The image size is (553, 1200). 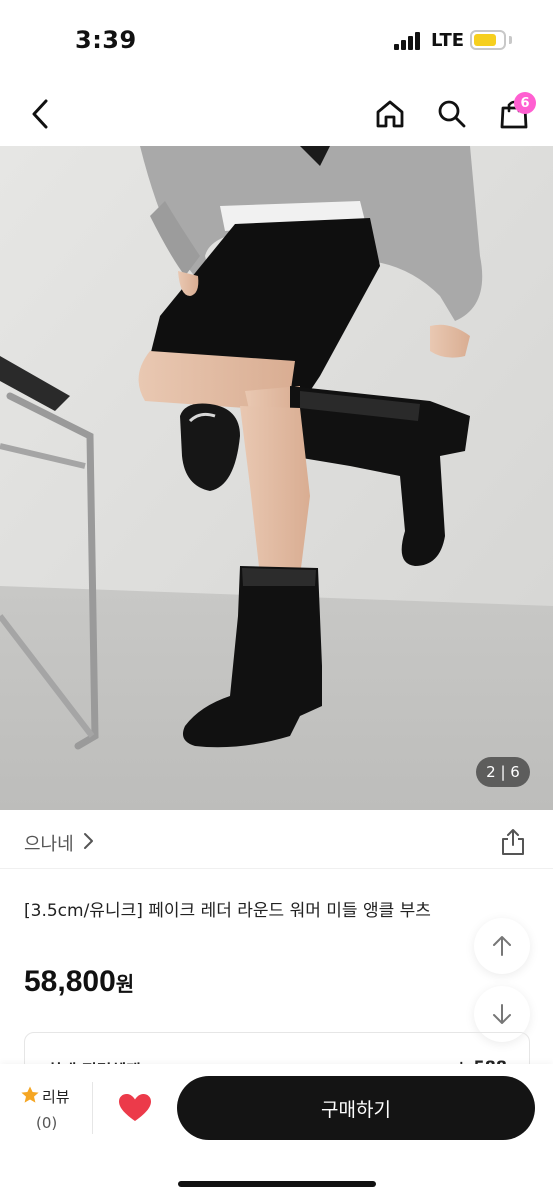 I want to click on arrow-down-icon, so click(x=502, y=1014).